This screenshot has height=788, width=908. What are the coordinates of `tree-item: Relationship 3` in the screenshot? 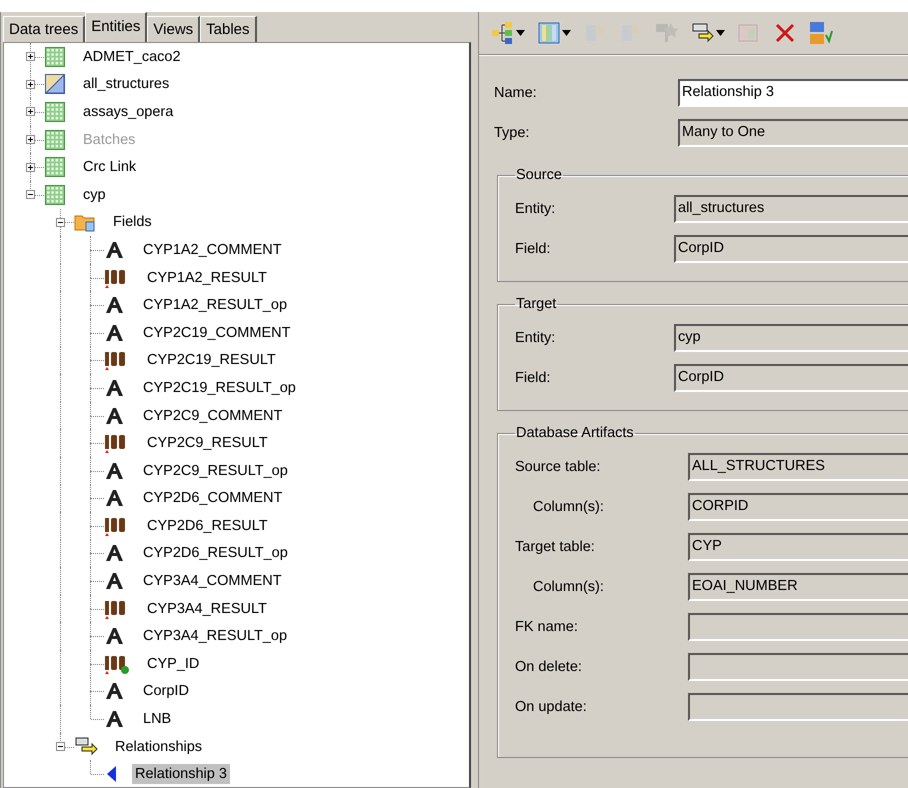 It's located at (181, 774).